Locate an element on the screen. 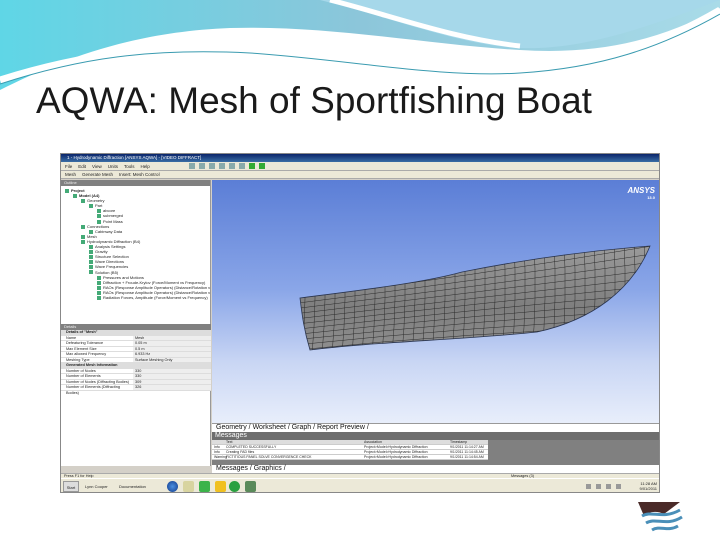 The width and height of the screenshot is (720, 540). folder-icon is located at coordinates (188, 486).